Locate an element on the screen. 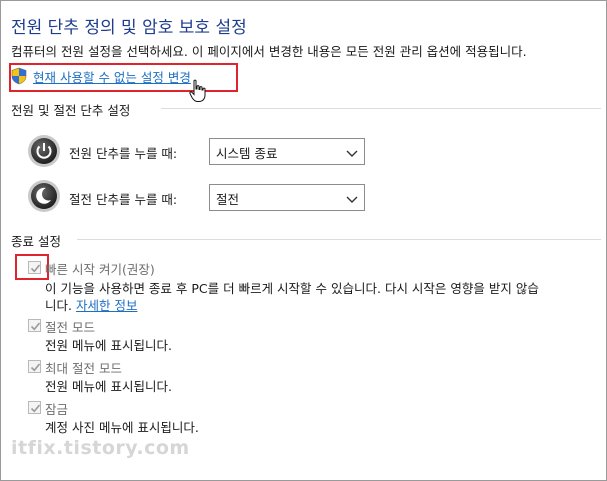  power-section-title: 전원 및 절전 단추 설정 is located at coordinates (71, 110).